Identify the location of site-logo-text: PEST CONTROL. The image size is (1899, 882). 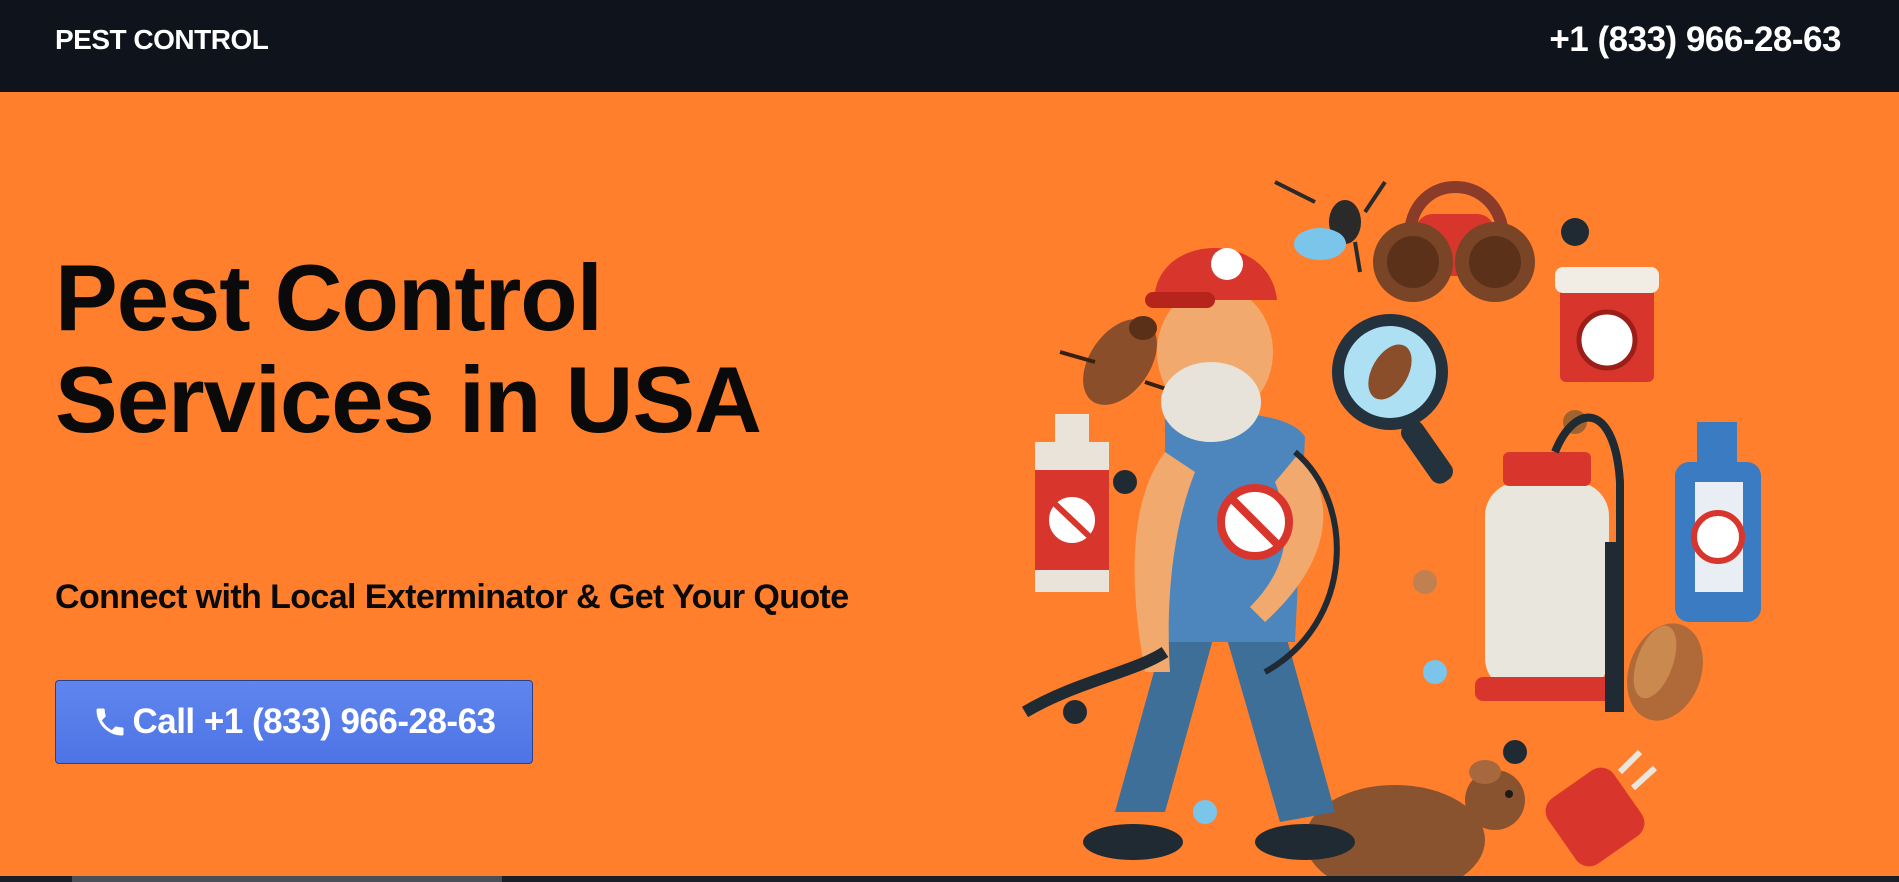
(162, 40).